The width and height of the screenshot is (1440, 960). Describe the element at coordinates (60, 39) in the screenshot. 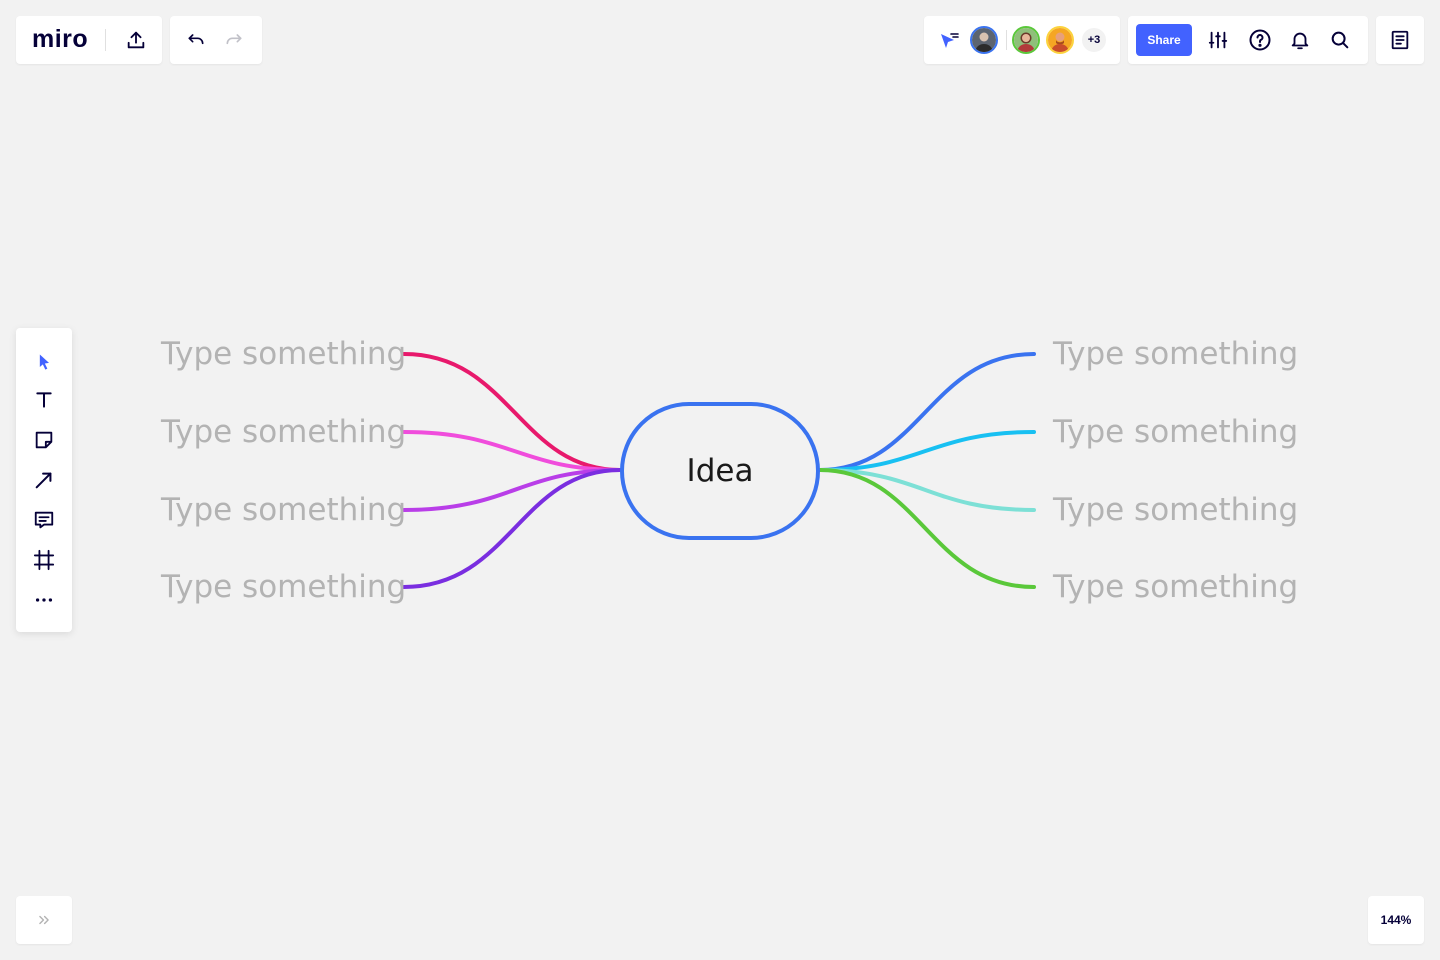

I see `miro-logo: miro` at that location.